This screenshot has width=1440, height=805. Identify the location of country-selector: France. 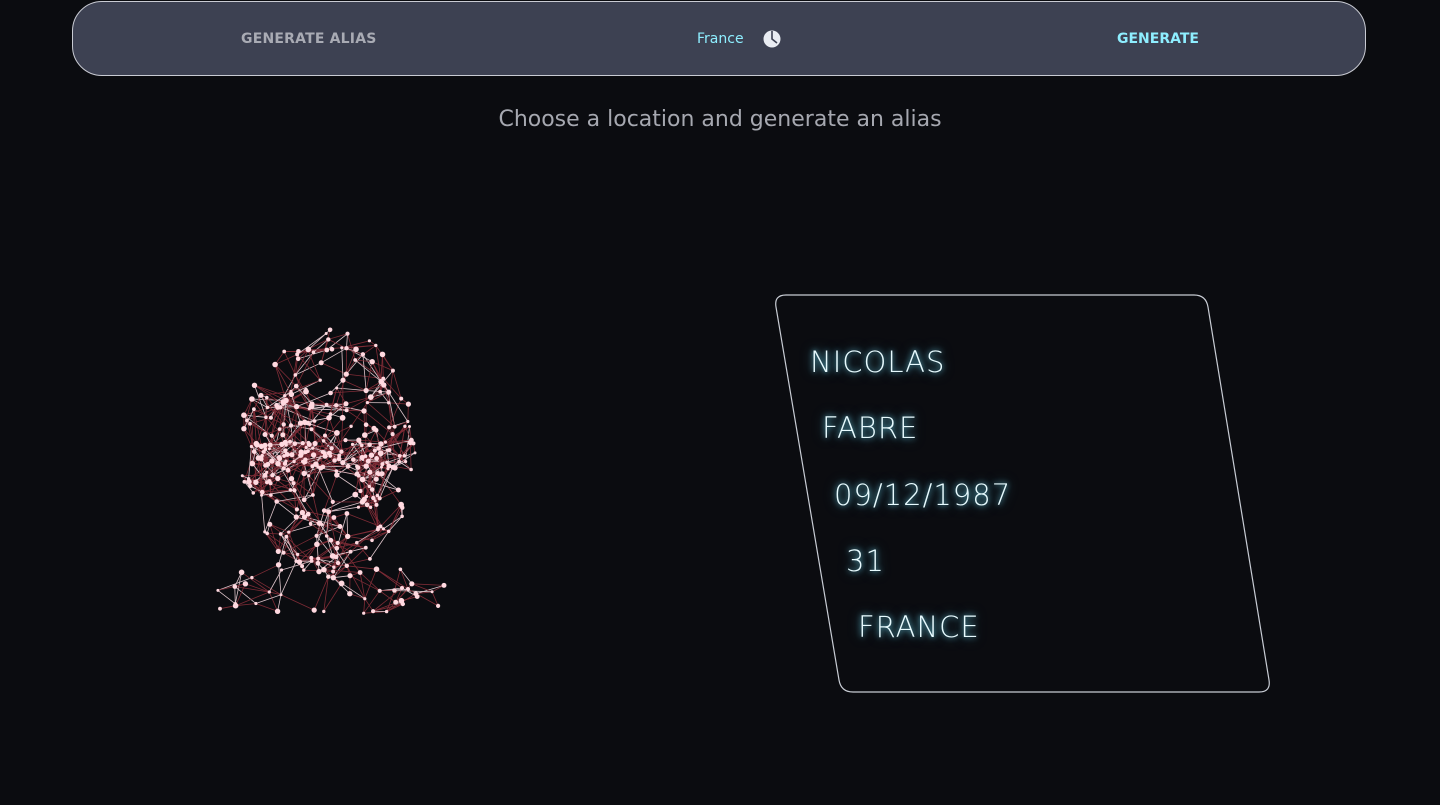
(720, 39).